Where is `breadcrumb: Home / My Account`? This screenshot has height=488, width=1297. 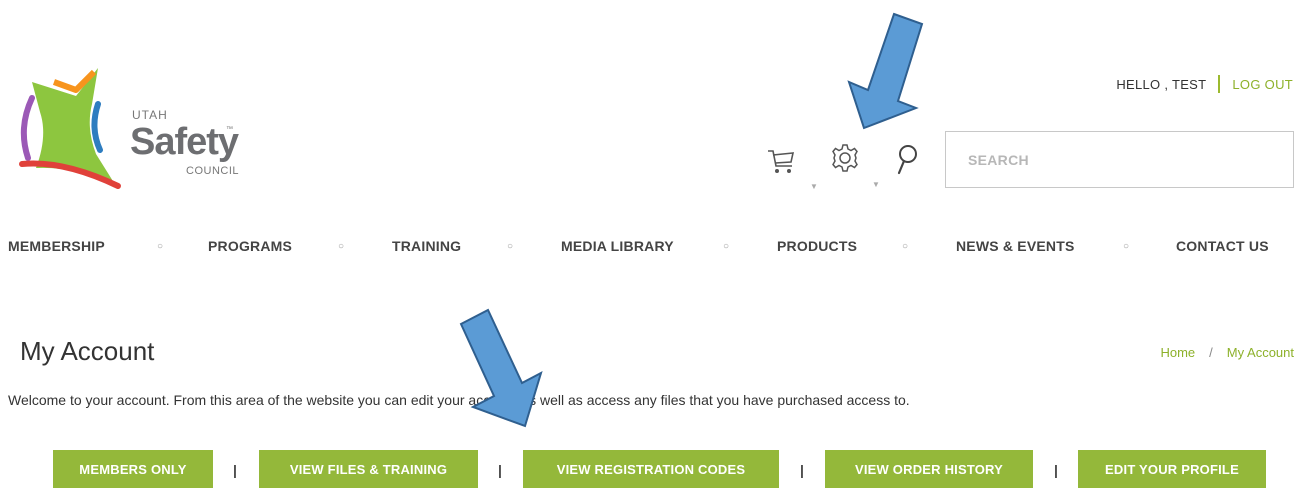 breadcrumb: Home / My Account is located at coordinates (1227, 352).